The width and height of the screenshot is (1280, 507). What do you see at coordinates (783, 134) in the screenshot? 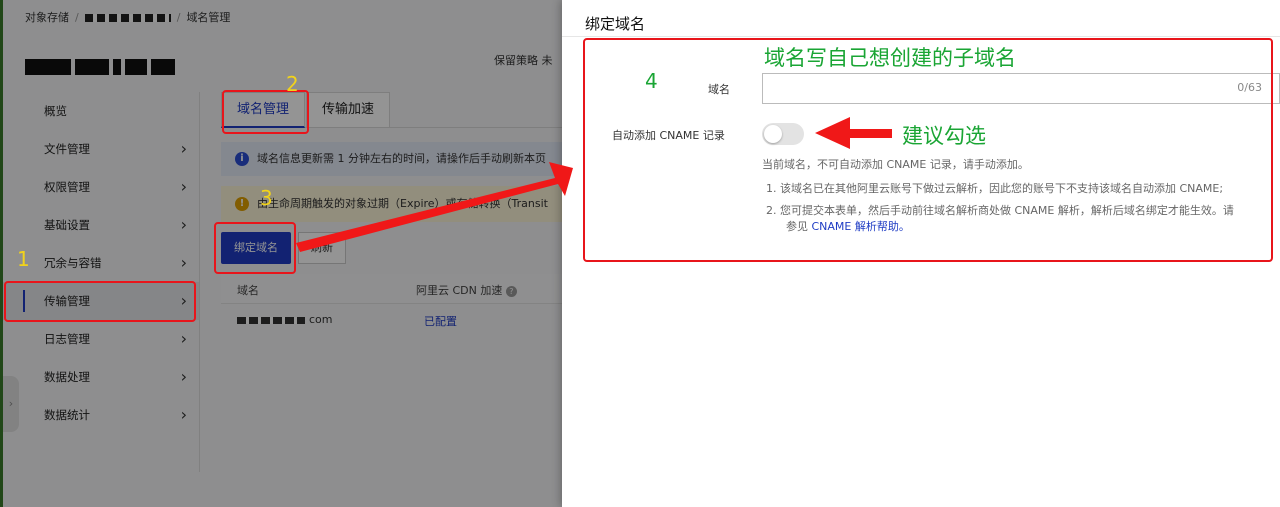
I see `cname-auto-add-toggle` at bounding box center [783, 134].